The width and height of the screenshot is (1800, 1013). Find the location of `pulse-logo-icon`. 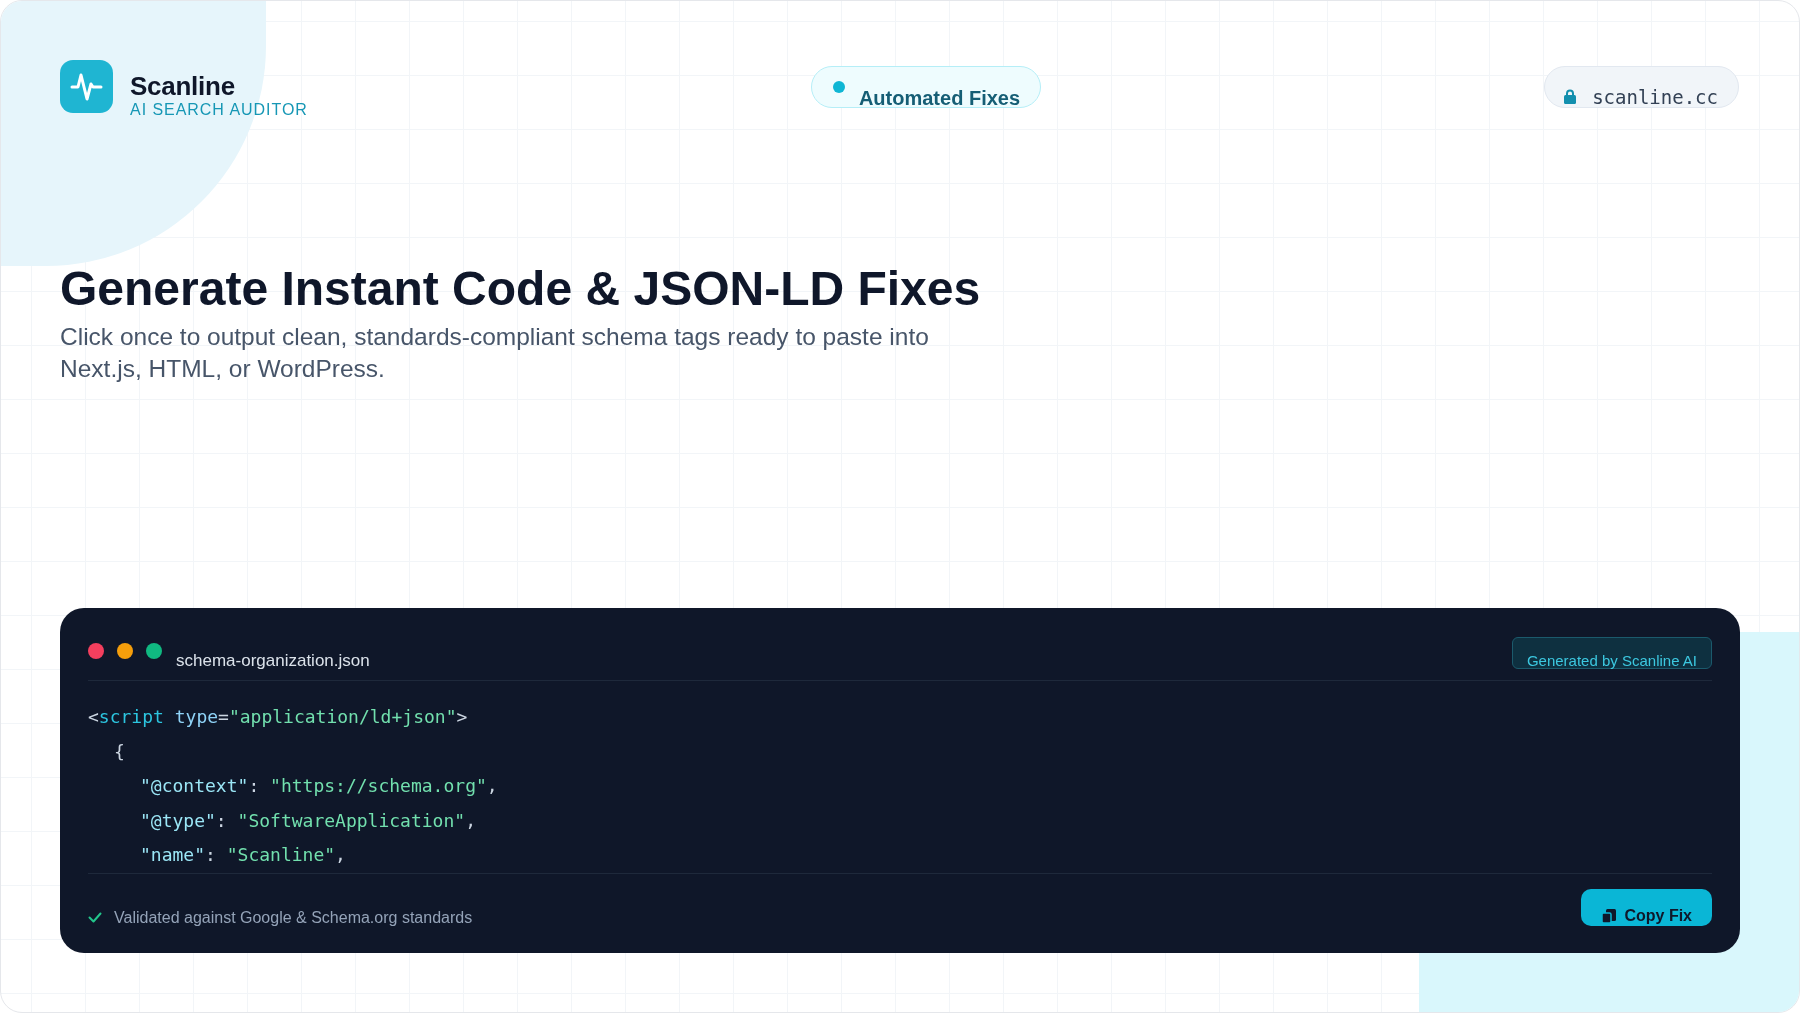

pulse-logo-icon is located at coordinates (86, 86).